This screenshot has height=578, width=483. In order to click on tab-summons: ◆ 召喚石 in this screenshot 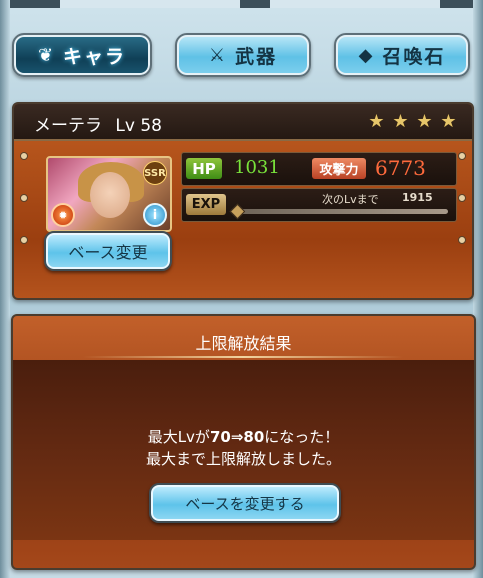, I will do `click(402, 55)`.